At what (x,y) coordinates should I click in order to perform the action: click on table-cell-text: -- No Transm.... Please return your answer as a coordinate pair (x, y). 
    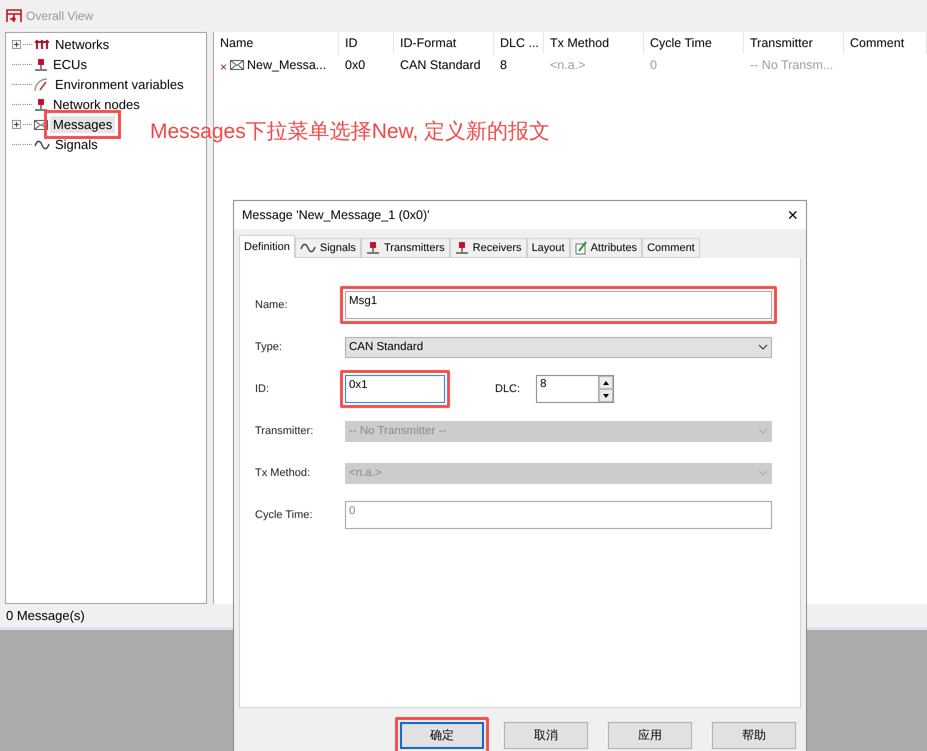
    Looking at the image, I should click on (791, 65).